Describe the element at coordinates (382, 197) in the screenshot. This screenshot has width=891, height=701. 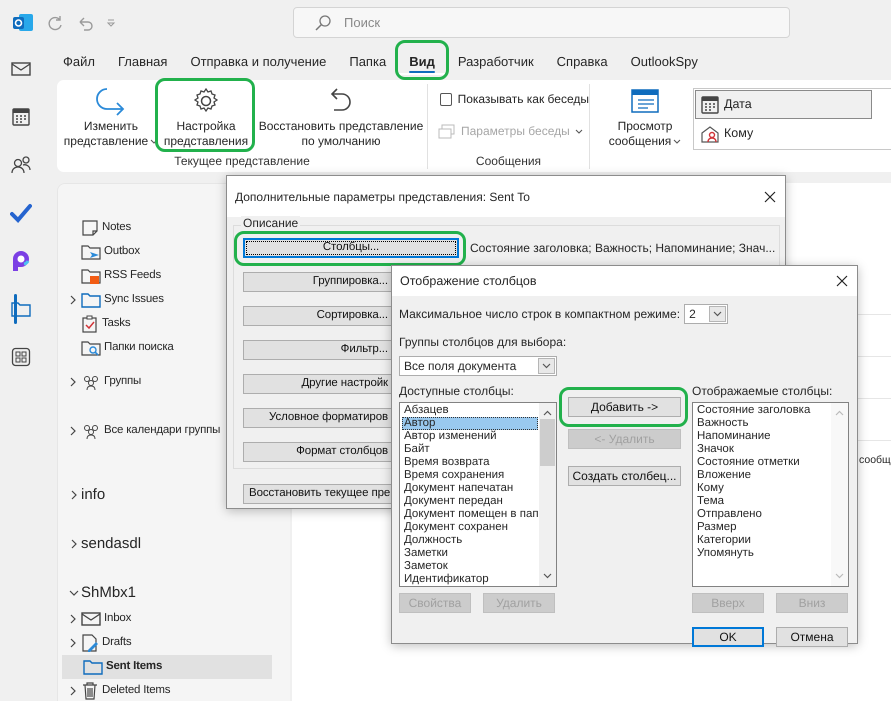
I see `dialog-title: Дополнительные параметры представления: Sent To` at that location.